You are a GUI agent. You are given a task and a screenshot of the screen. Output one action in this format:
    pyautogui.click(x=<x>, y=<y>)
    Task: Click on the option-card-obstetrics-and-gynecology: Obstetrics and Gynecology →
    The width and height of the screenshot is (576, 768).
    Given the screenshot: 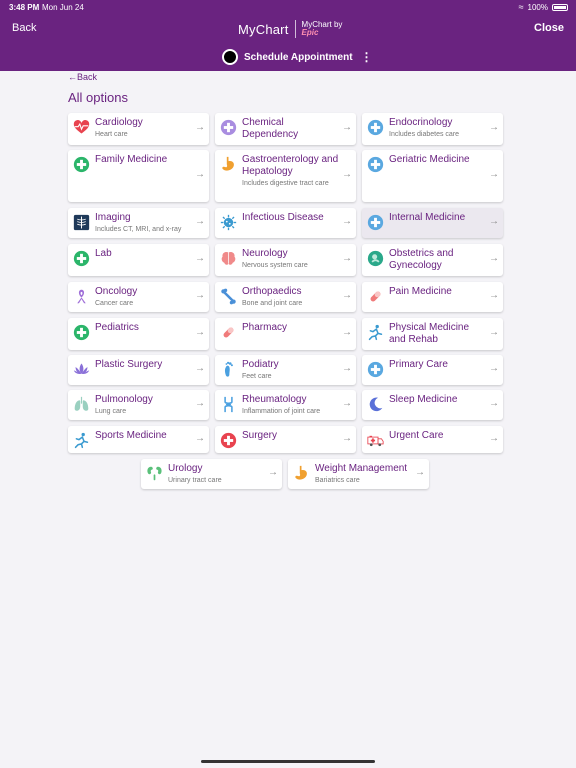 What is the action you would take?
    pyautogui.click(x=432, y=260)
    